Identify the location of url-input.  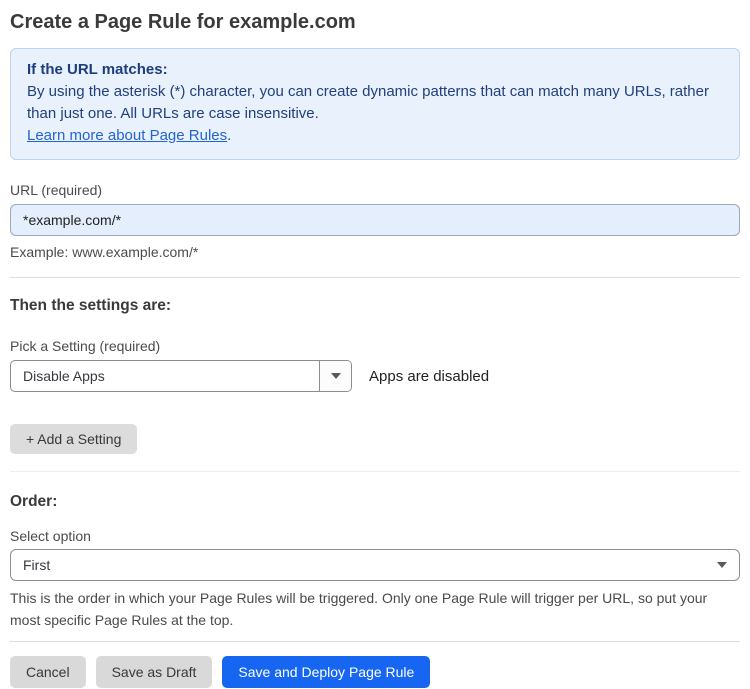
(375, 220).